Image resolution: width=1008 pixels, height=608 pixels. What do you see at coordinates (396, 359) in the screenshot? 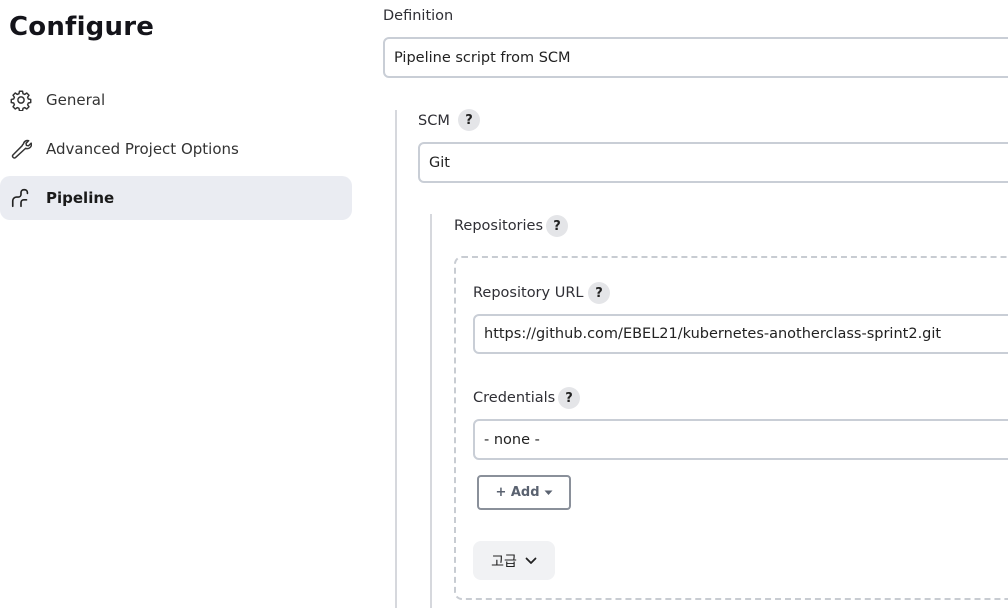
I see `scm-section-line` at bounding box center [396, 359].